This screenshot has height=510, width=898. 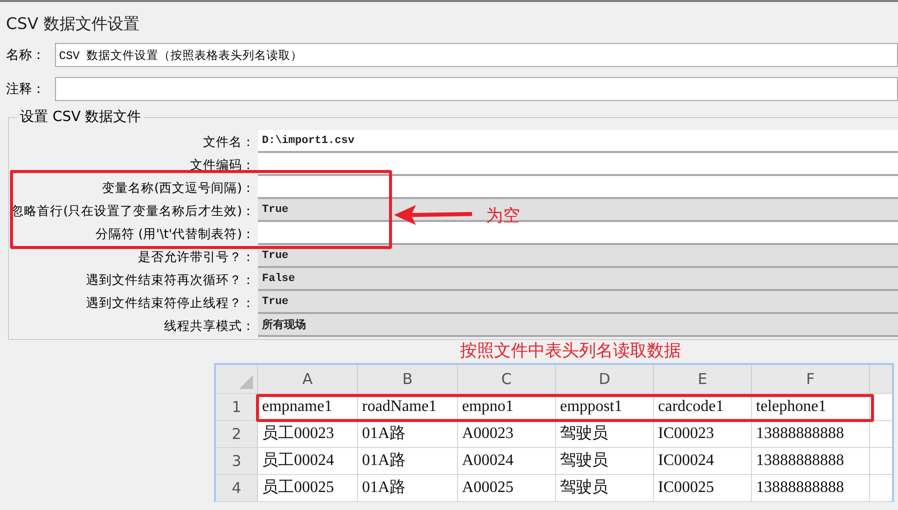 What do you see at coordinates (811, 379) in the screenshot?
I see `column-header: F` at bounding box center [811, 379].